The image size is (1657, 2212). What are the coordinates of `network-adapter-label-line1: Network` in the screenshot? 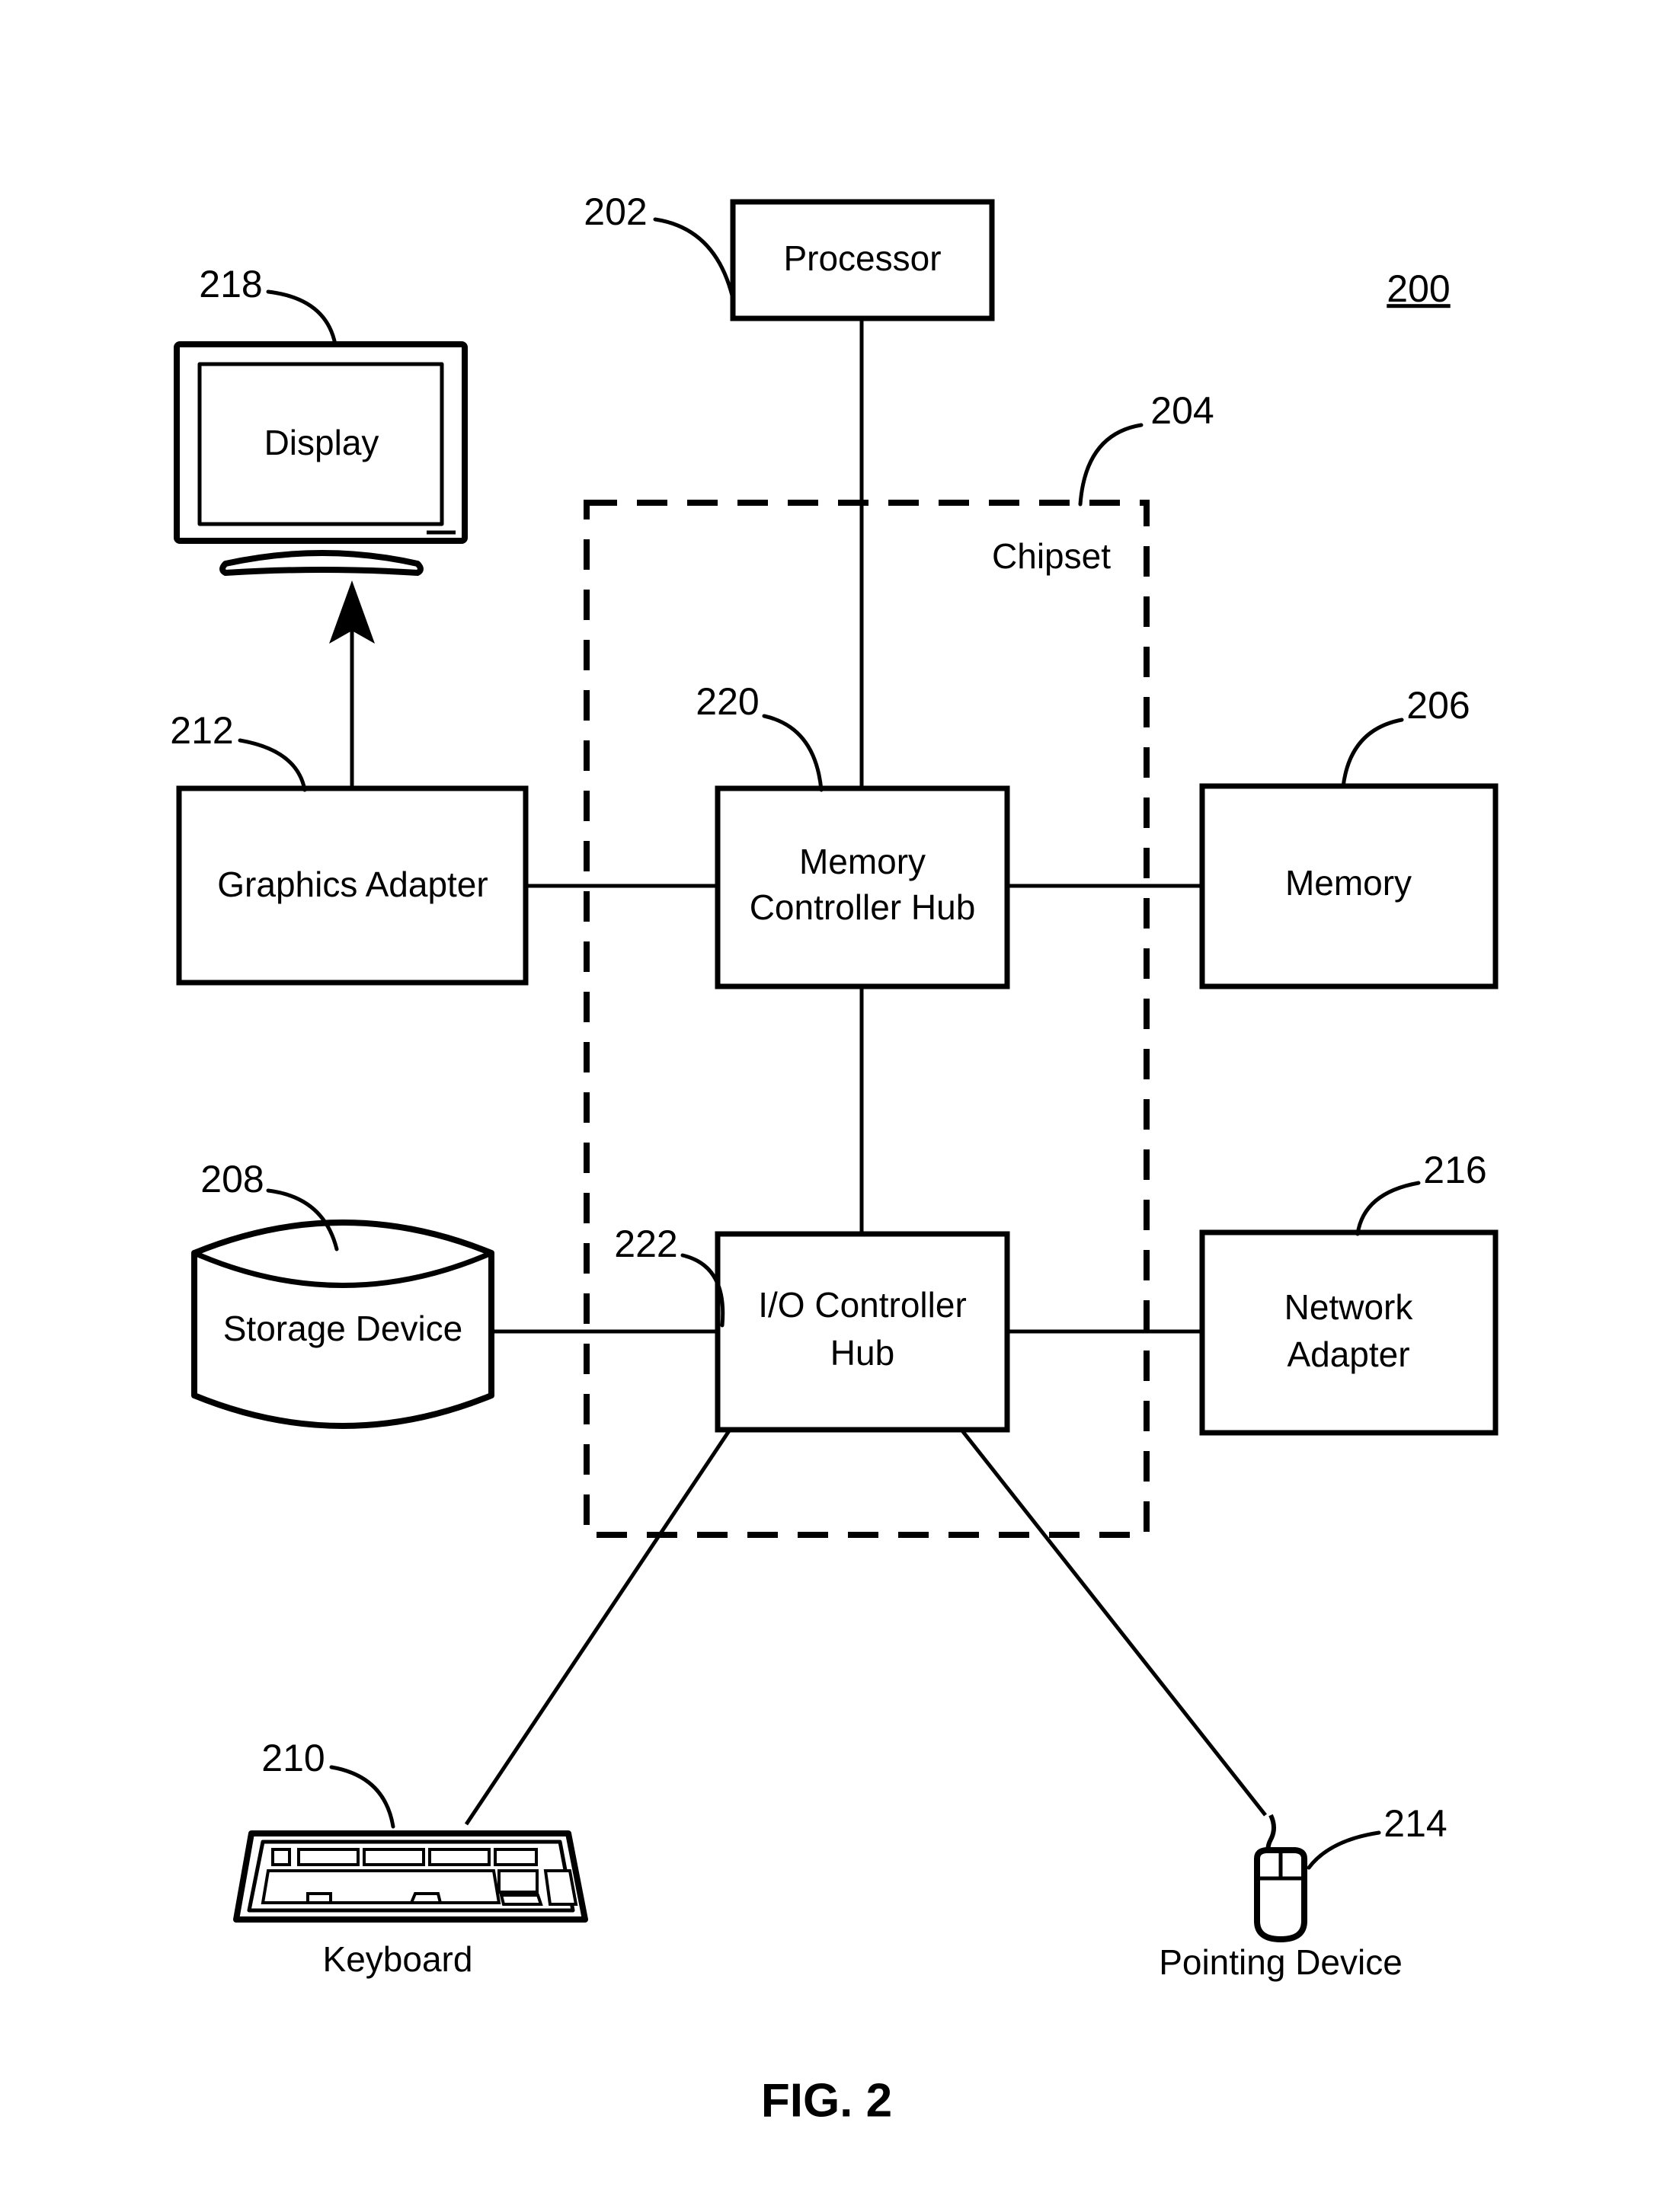 It's located at (1349, 1307).